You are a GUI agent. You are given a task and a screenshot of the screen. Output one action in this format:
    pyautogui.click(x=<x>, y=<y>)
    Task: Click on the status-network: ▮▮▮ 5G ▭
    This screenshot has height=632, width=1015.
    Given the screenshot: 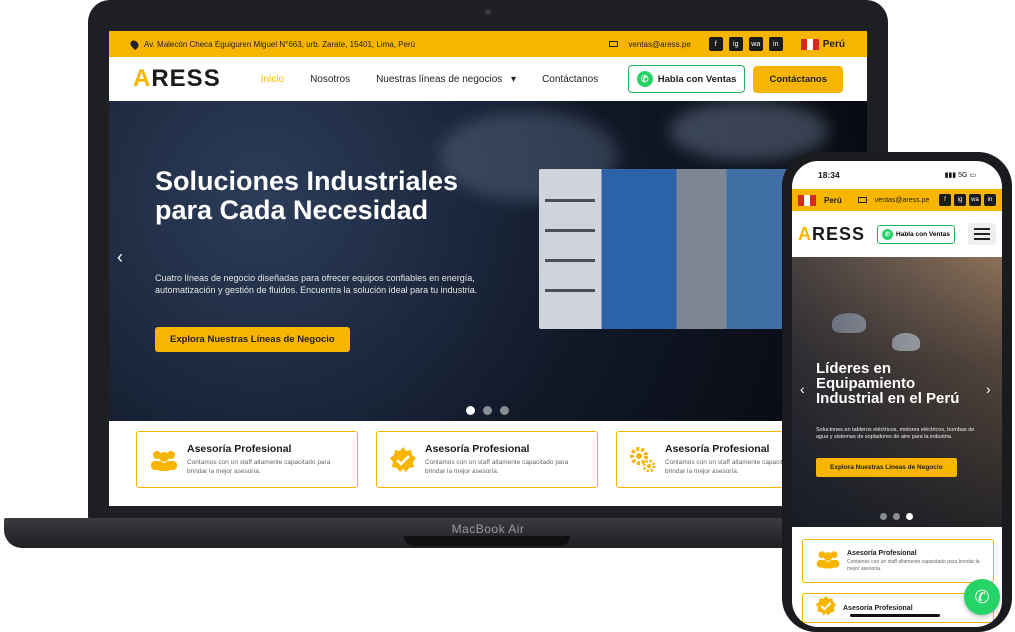 What is the action you would take?
    pyautogui.click(x=960, y=175)
    